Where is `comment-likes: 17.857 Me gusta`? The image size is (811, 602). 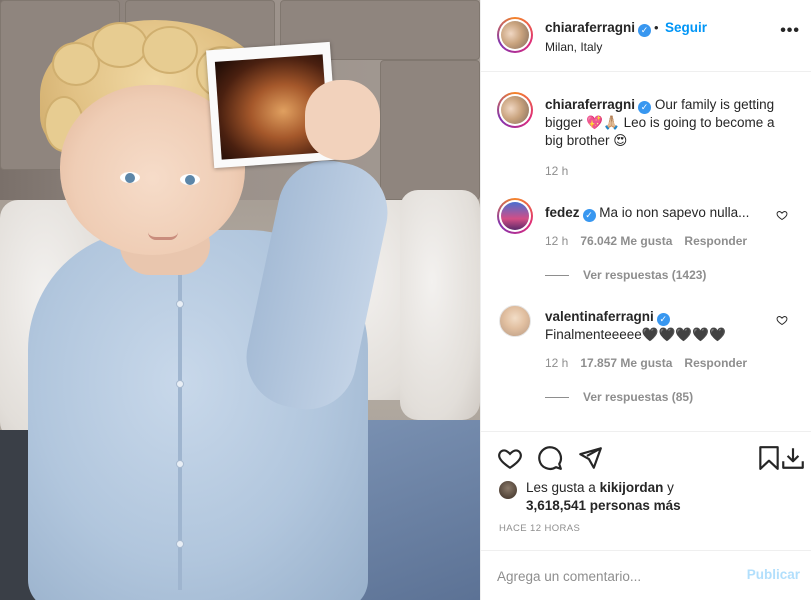
comment-likes: 17.857 Me gusta is located at coordinates (626, 363).